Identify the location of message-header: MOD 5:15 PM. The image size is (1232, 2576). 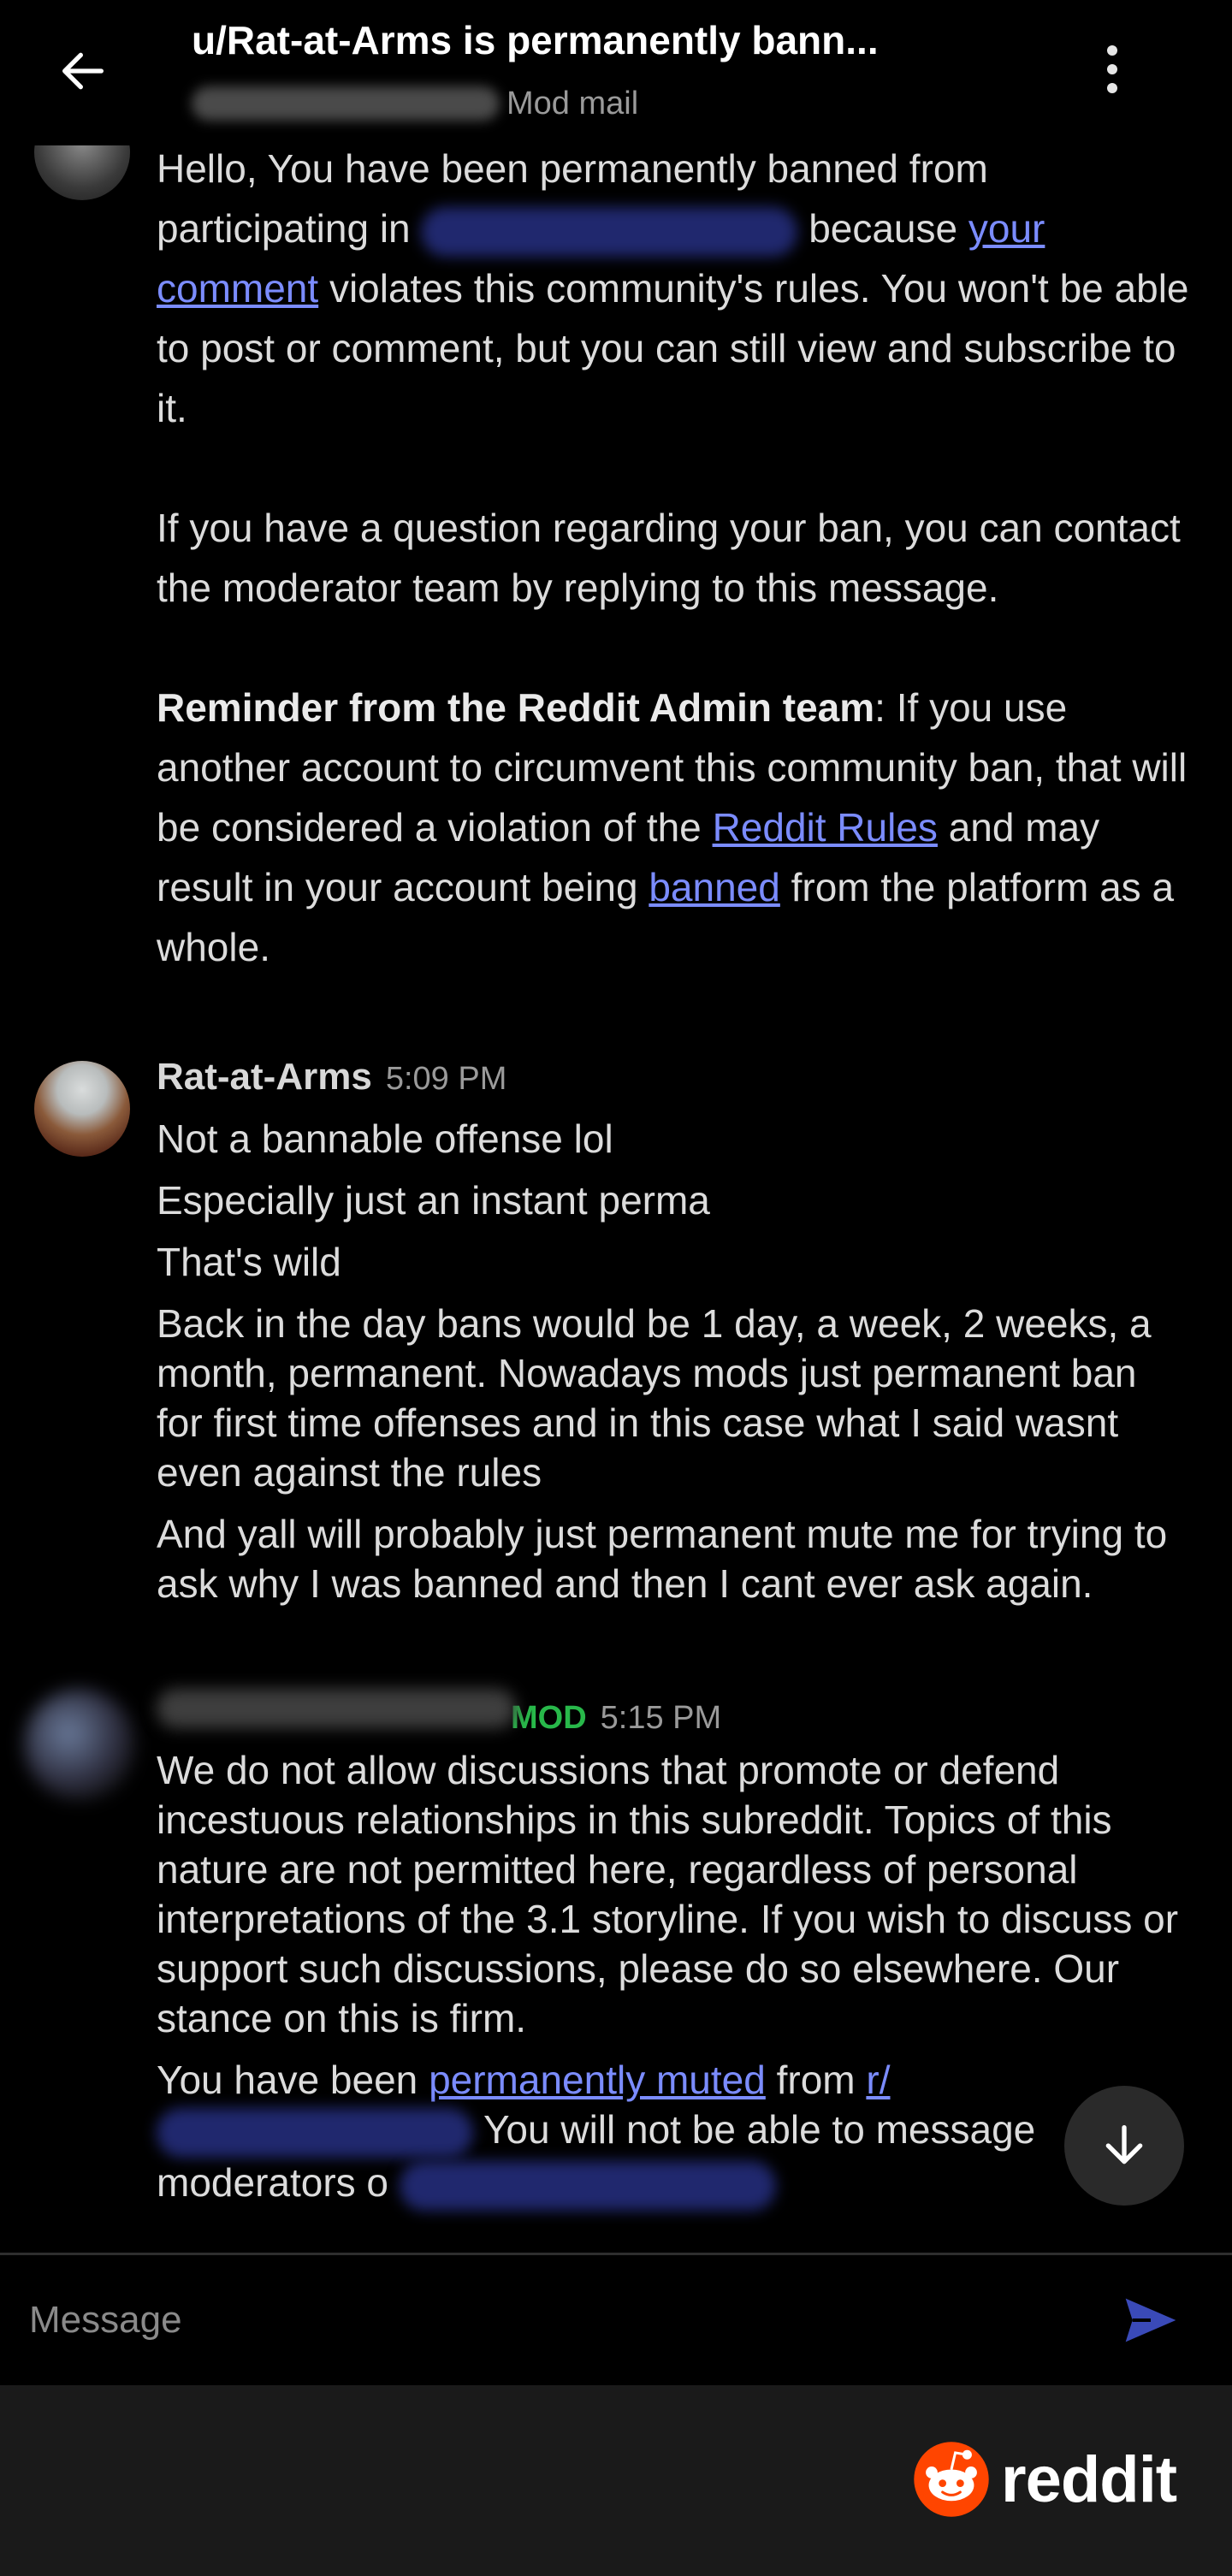
(439, 1715).